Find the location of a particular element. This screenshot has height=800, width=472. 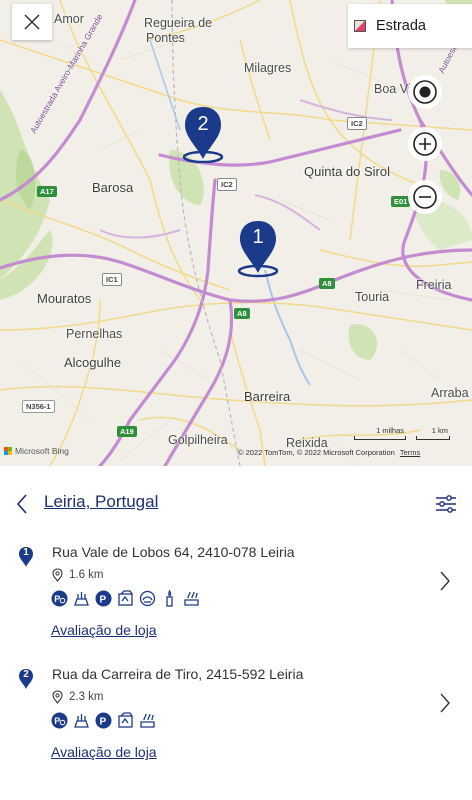

store-distance: 2.3 km is located at coordinates (78, 697).